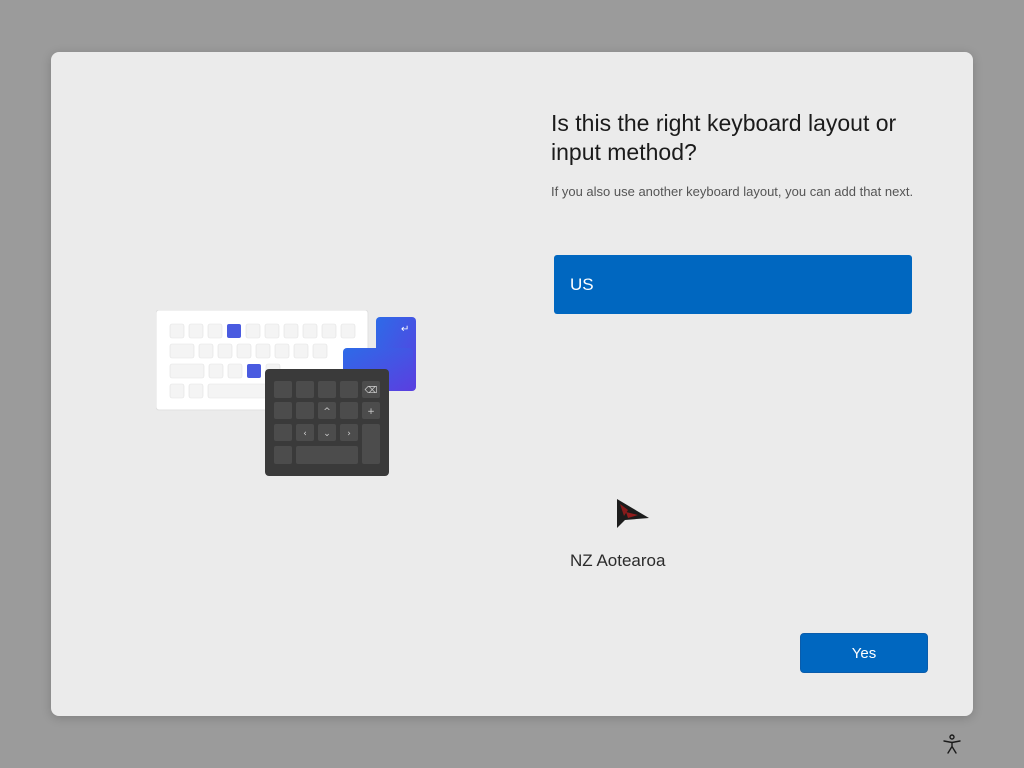  Describe the element at coordinates (952, 744) in the screenshot. I see `accessibility-icon` at that location.